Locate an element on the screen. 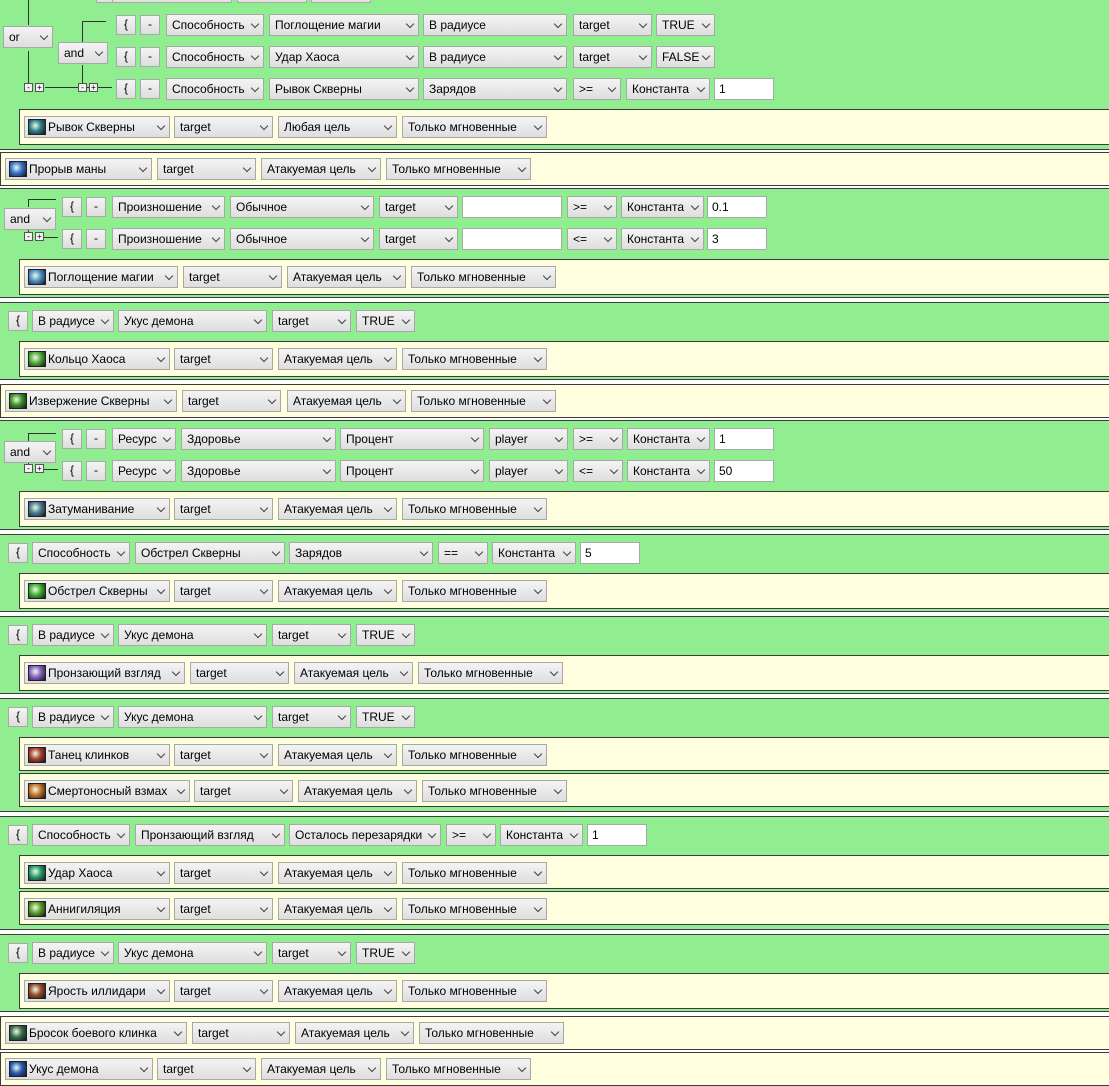 The image size is (1109, 1086). spell-name-input is located at coordinates (512, 239).